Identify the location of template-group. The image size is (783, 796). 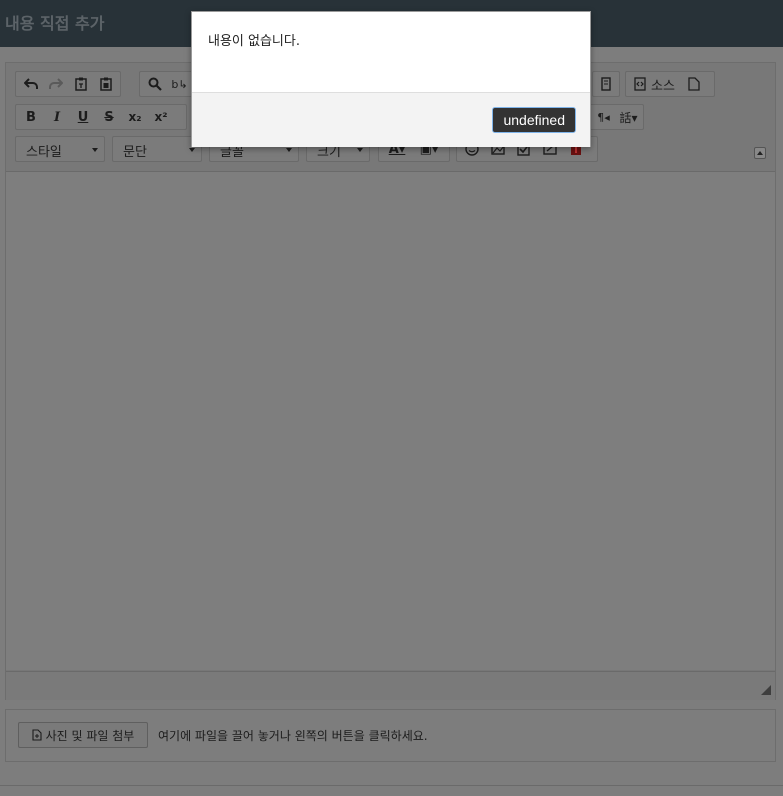
(606, 84).